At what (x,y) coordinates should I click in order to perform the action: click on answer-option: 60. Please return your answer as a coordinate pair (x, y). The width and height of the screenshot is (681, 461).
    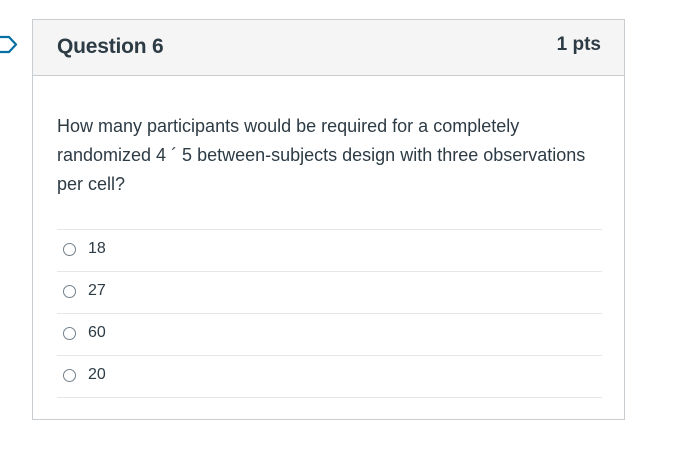
    Looking at the image, I should click on (329, 335).